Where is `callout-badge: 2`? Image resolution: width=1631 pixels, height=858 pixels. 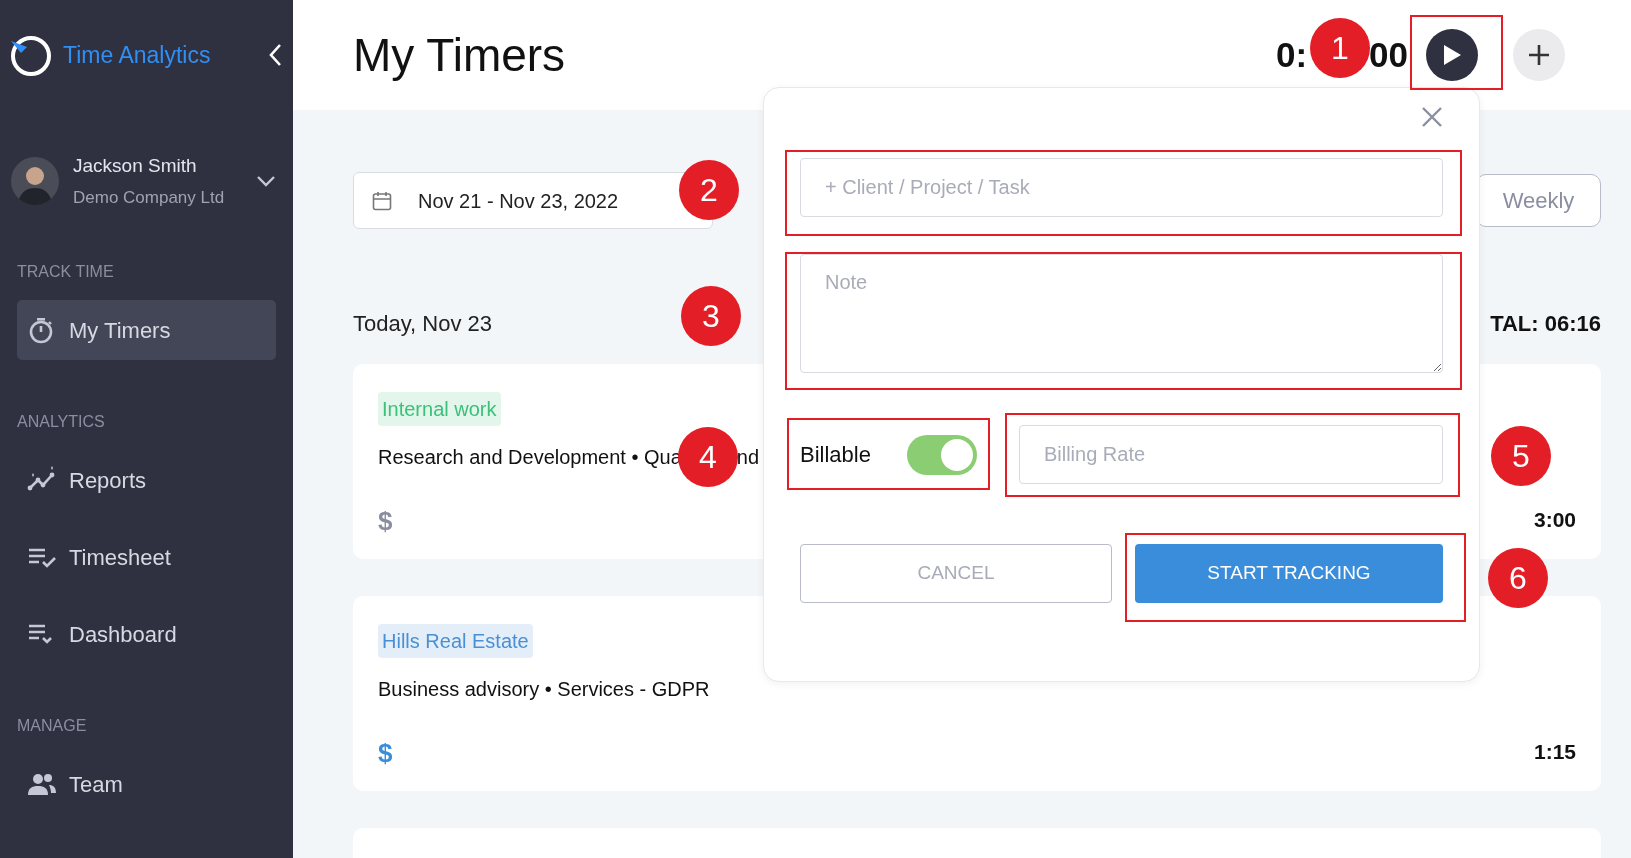 callout-badge: 2 is located at coordinates (709, 190).